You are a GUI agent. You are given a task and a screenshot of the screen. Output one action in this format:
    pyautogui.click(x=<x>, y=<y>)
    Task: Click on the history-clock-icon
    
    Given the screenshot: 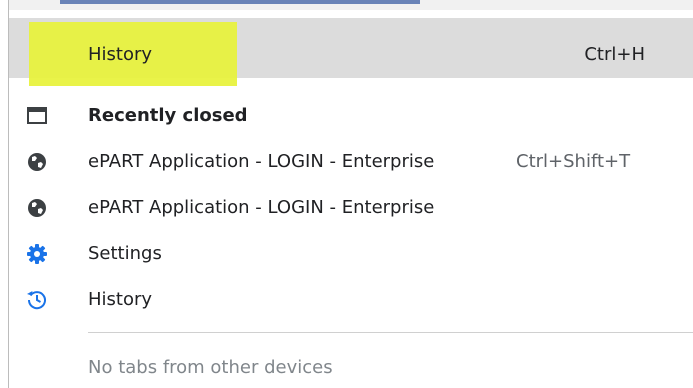 What is the action you would take?
    pyautogui.click(x=37, y=300)
    